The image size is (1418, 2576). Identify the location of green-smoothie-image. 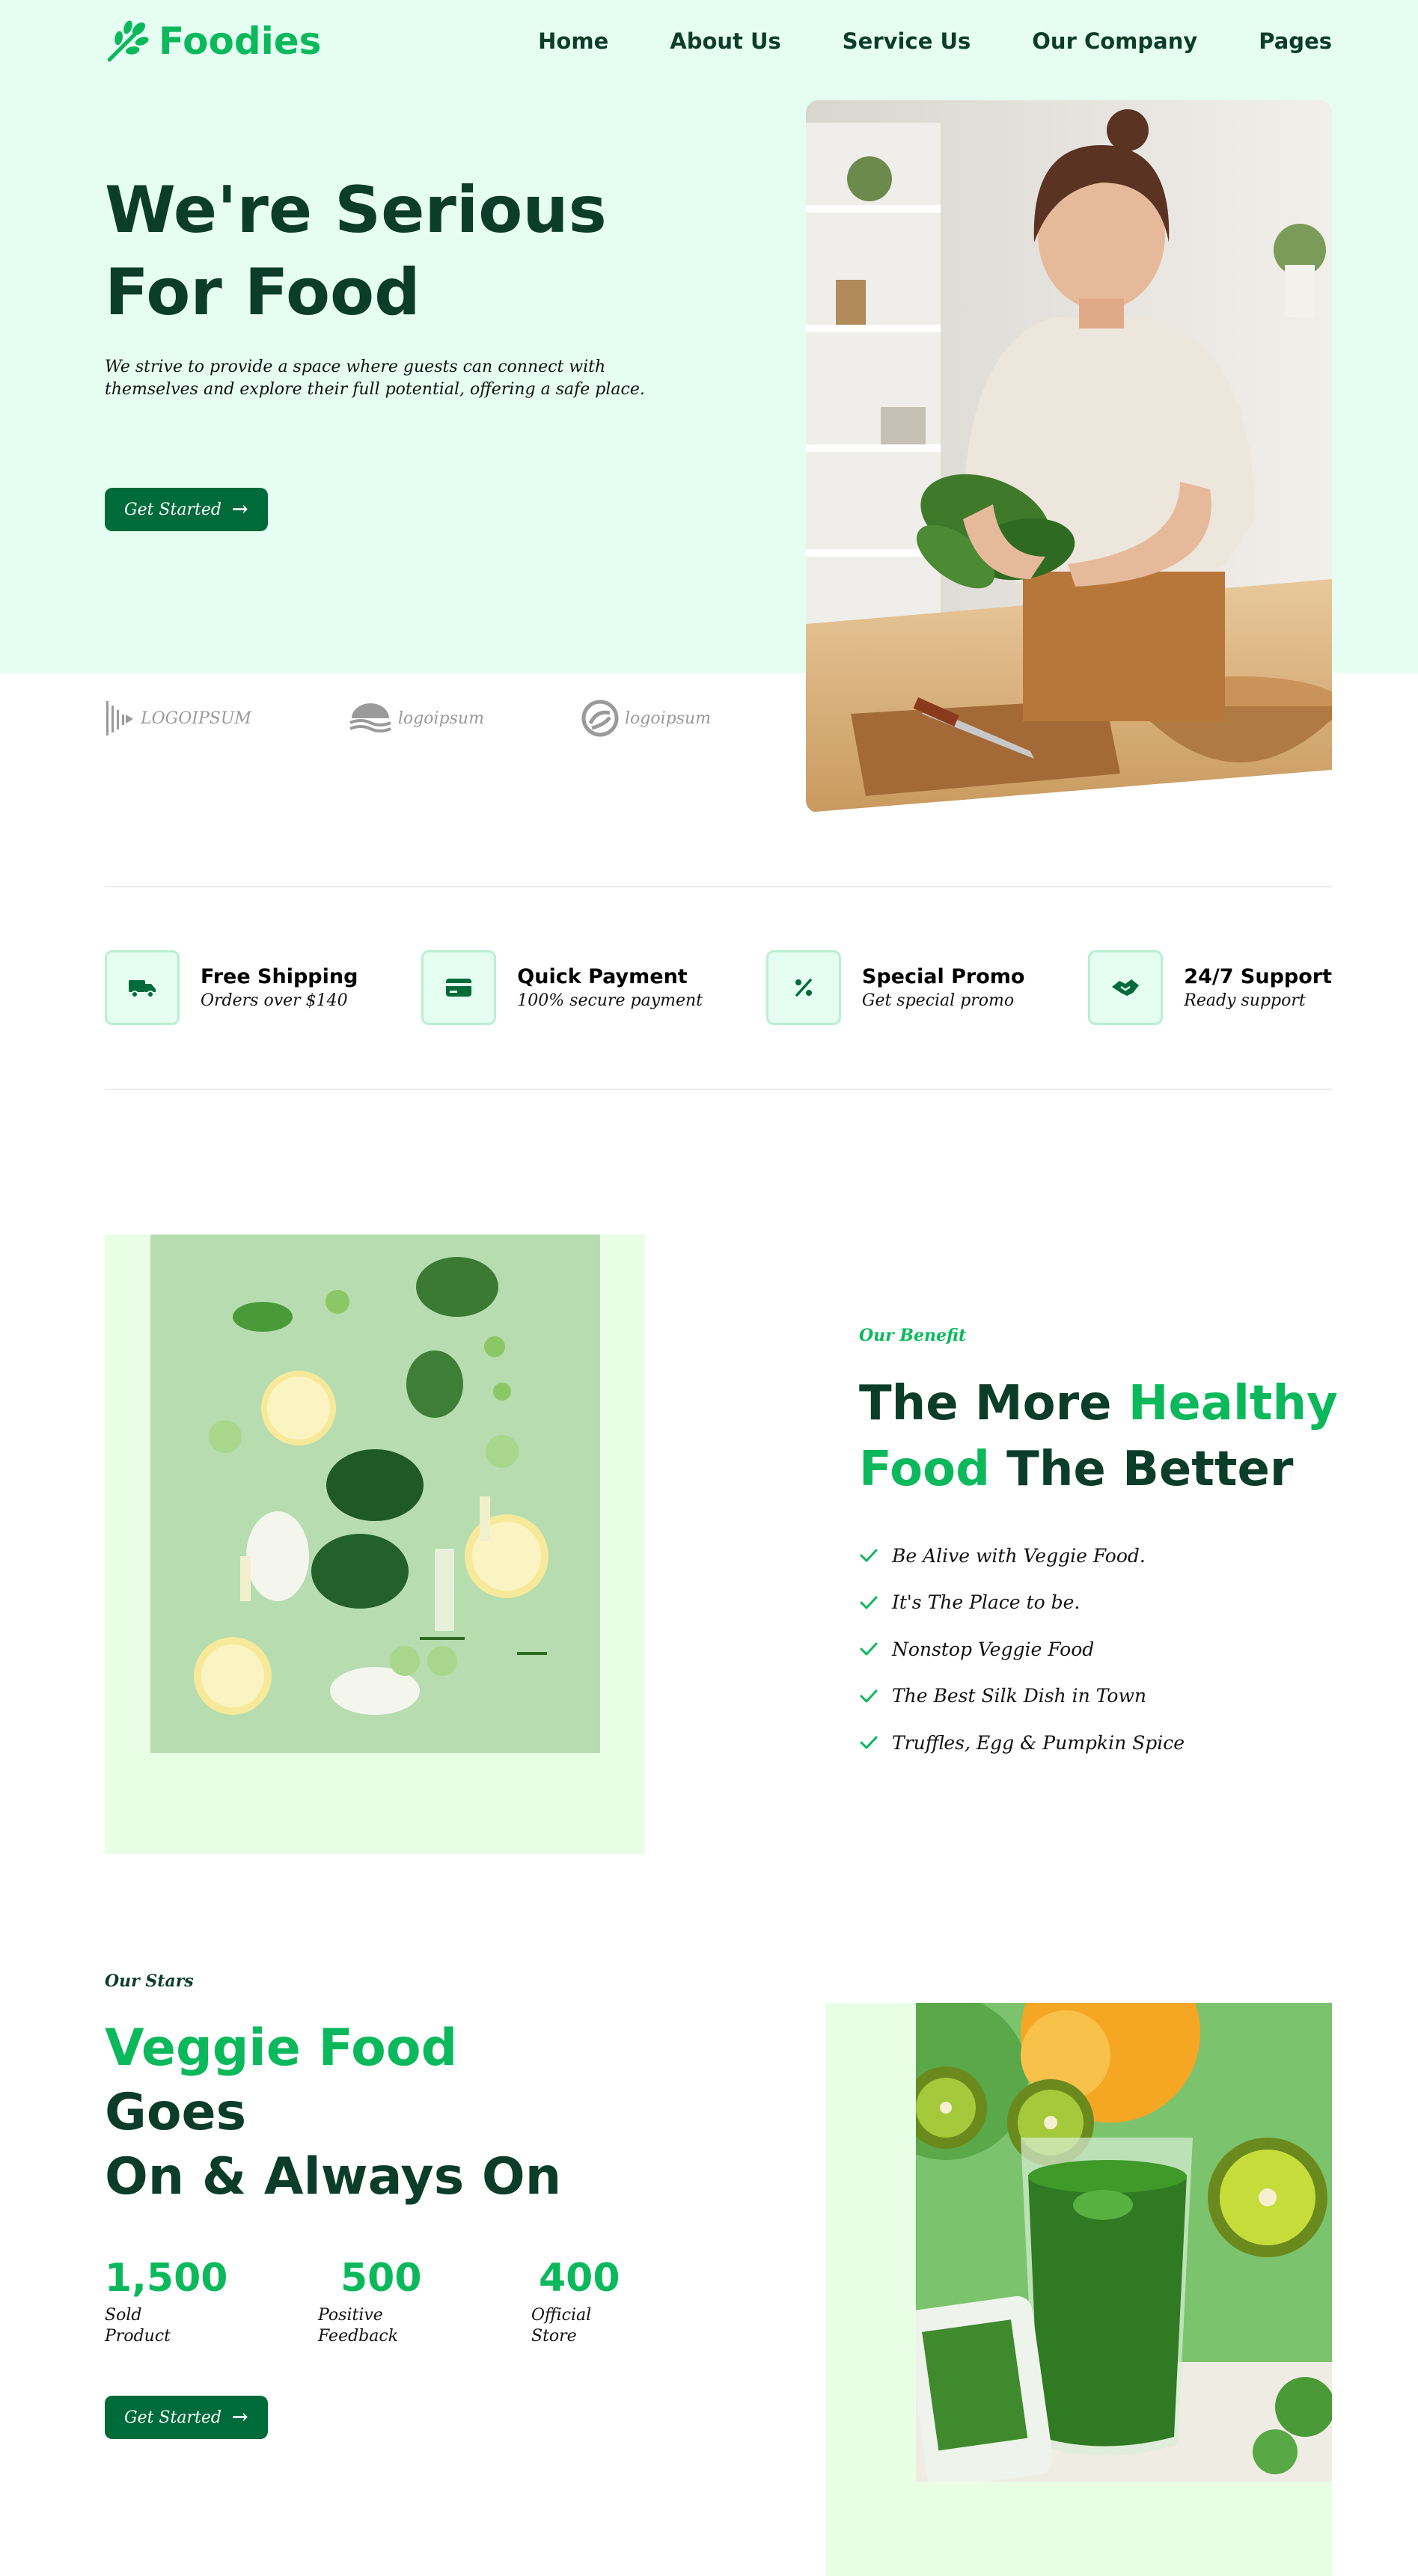
(1124, 2242).